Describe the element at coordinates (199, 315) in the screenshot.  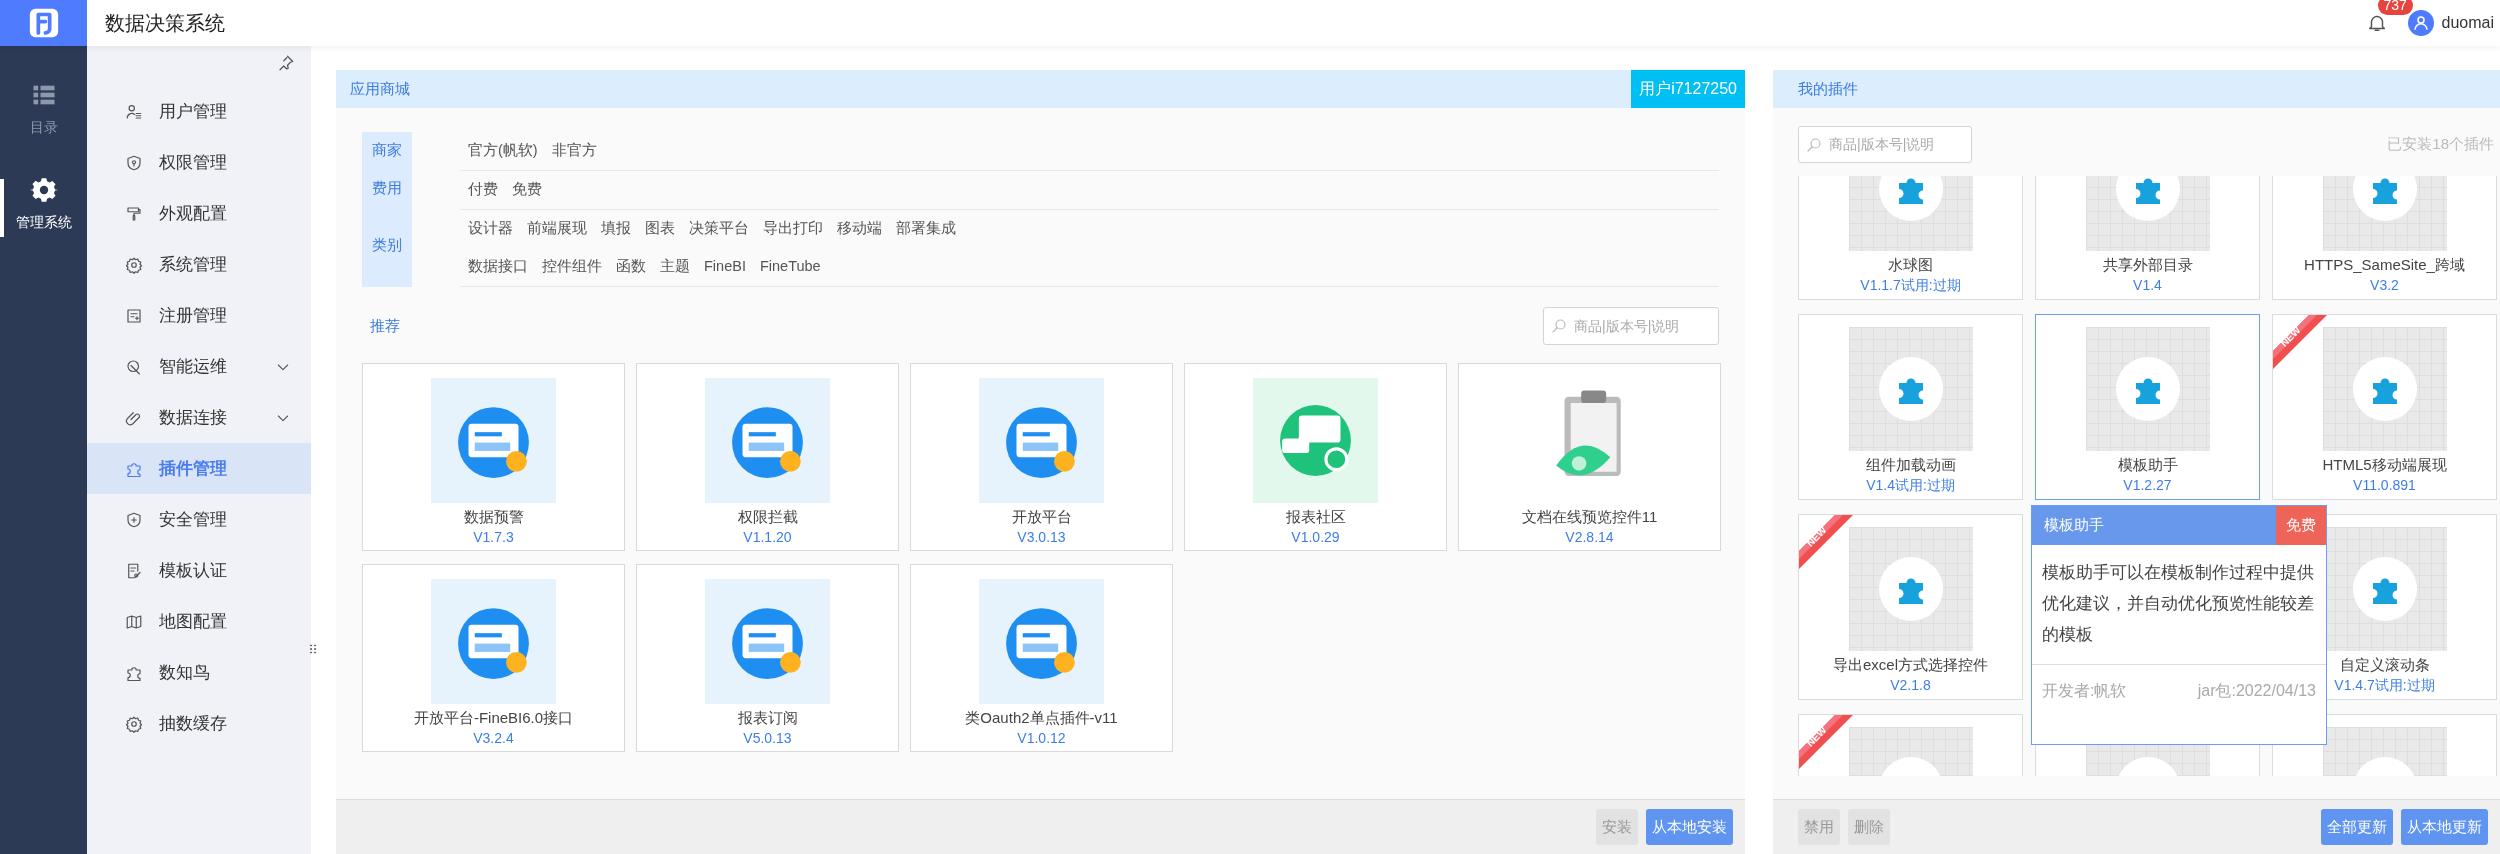
I see `sidebar-item: 注册管理` at that location.